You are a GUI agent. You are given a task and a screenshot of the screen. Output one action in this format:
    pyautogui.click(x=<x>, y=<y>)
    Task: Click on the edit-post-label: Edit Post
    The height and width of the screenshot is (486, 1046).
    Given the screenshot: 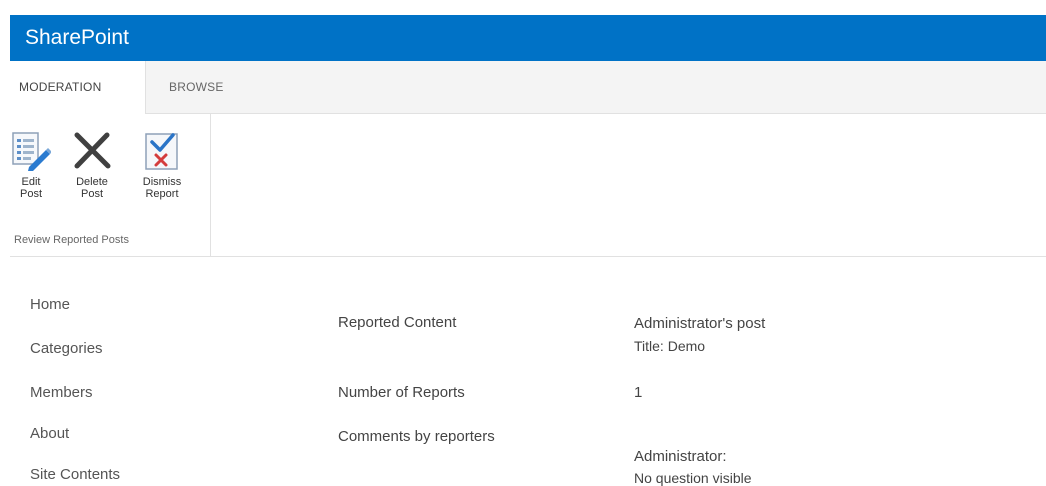 What is the action you would take?
    pyautogui.click(x=30, y=188)
    